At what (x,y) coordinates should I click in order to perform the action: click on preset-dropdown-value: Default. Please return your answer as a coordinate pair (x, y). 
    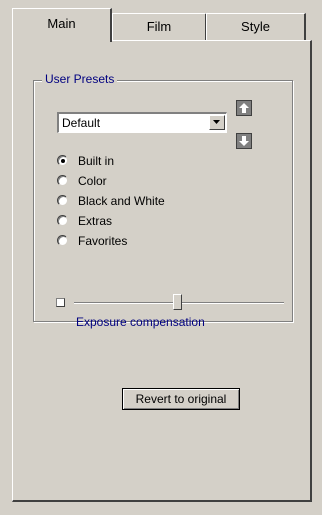
    Looking at the image, I should click on (81, 123).